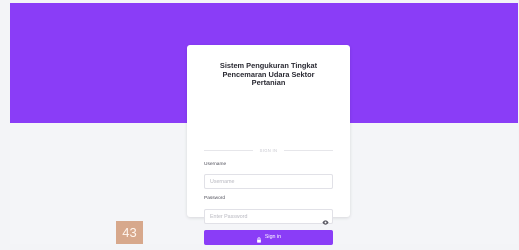 Image resolution: width=519 pixels, height=250 pixels. Describe the element at coordinates (228, 150) in the screenshot. I see `divider-line-left` at that location.